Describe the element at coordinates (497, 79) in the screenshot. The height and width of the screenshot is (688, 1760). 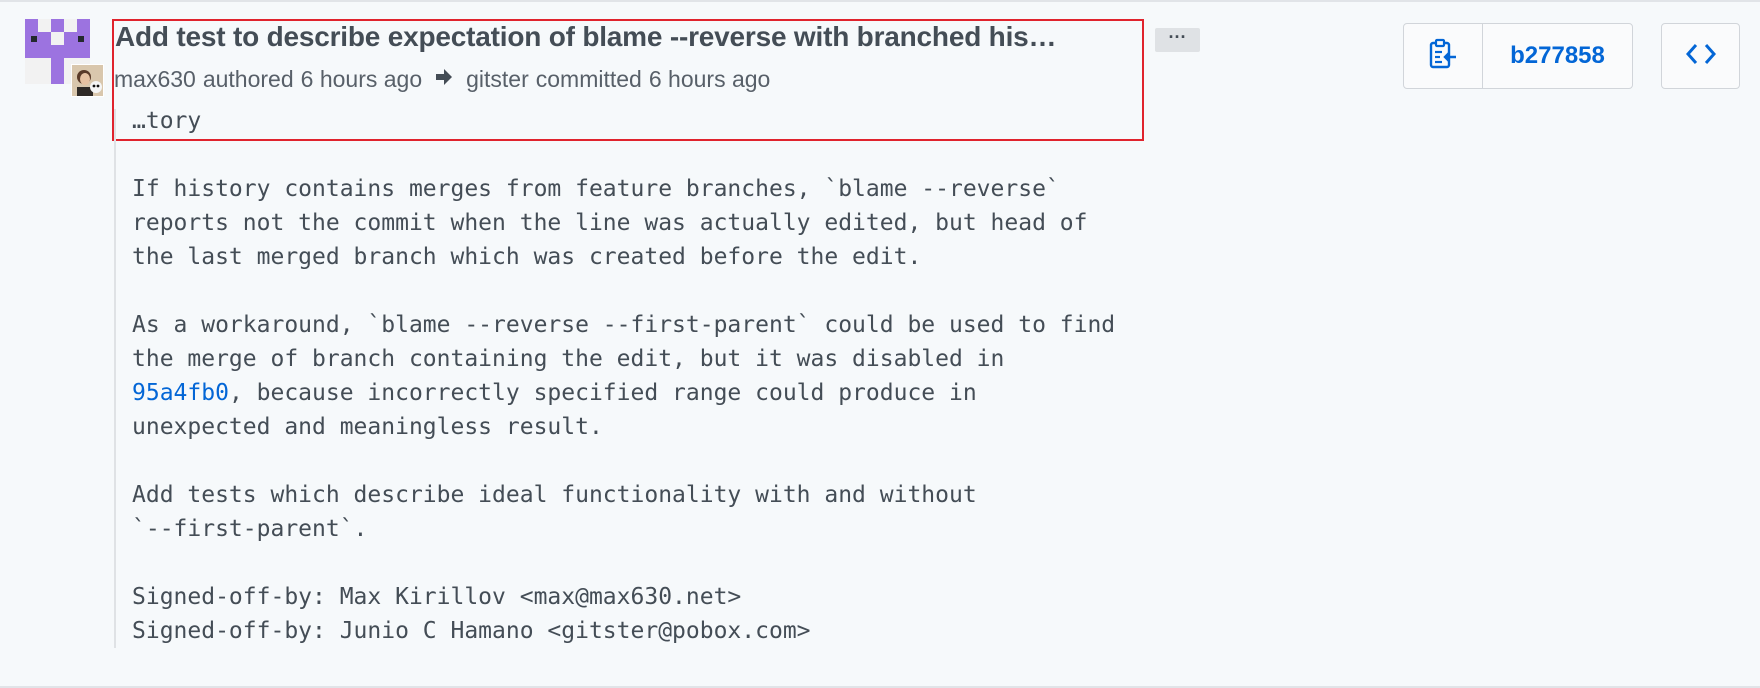
I see `committer-link: gitster` at that location.